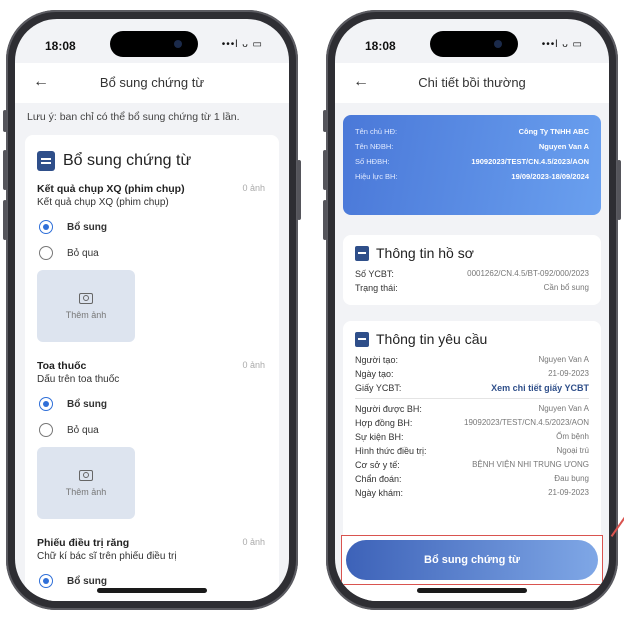  What do you see at coordinates (472, 465) in the screenshot?
I see `info-row: Cơ sở y tế: BỆNH VIỆN NHI TRUNG ƯONG` at bounding box center [472, 465].